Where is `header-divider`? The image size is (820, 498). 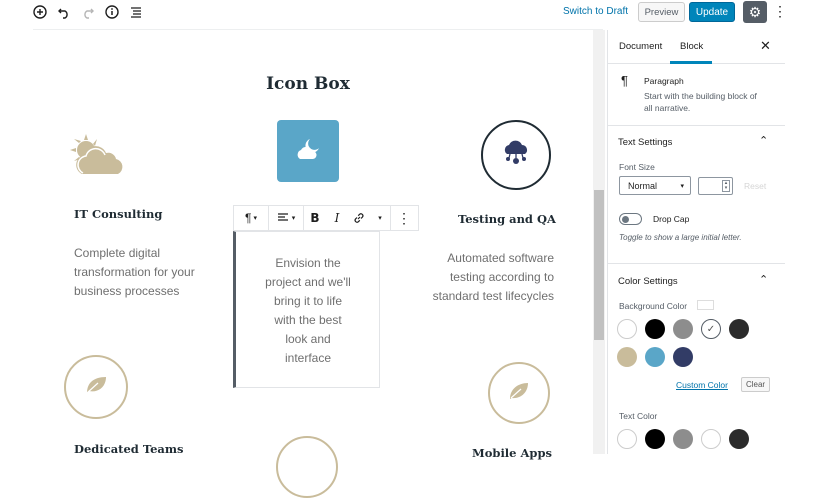
header-divider is located at coordinates (318, 29).